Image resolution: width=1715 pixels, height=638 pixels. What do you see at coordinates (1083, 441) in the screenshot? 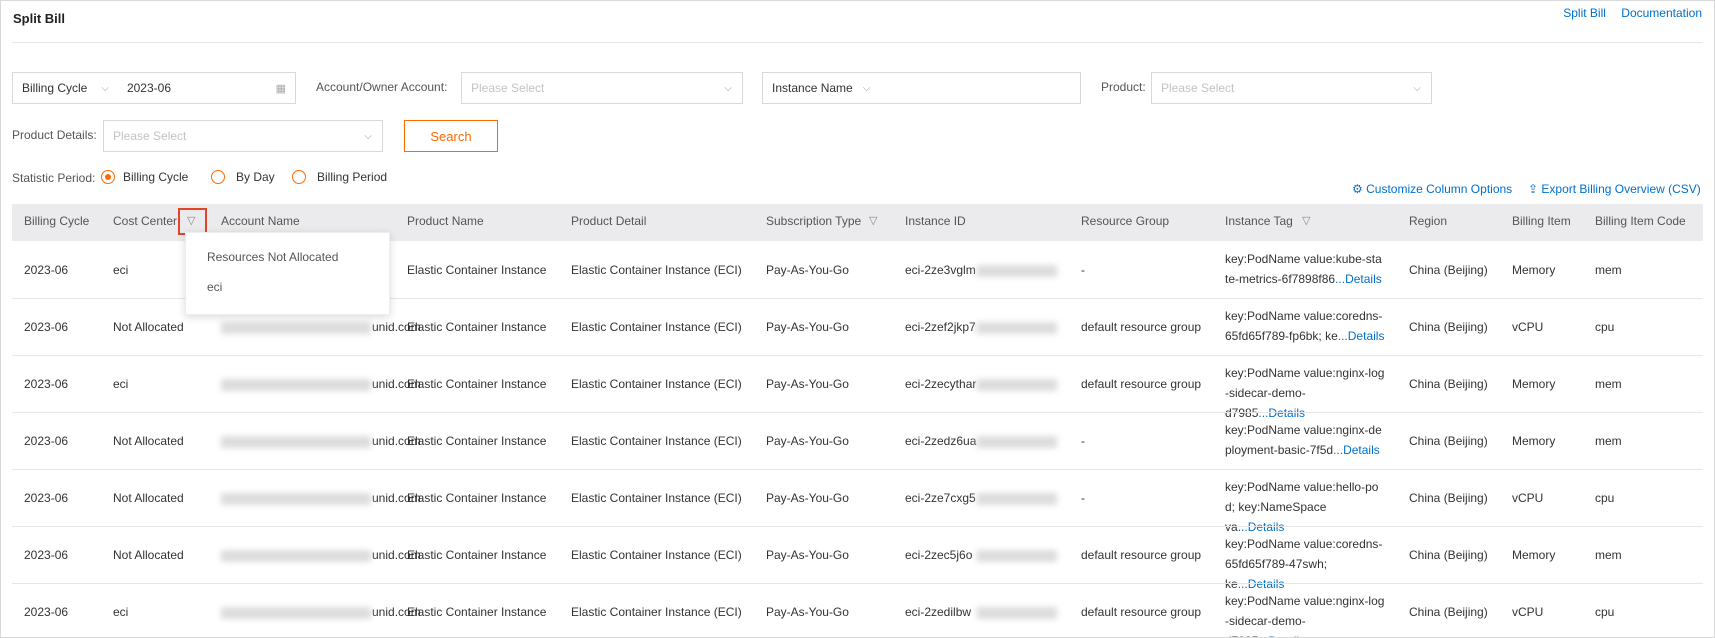
I see `td-resource-group: -` at bounding box center [1083, 441].